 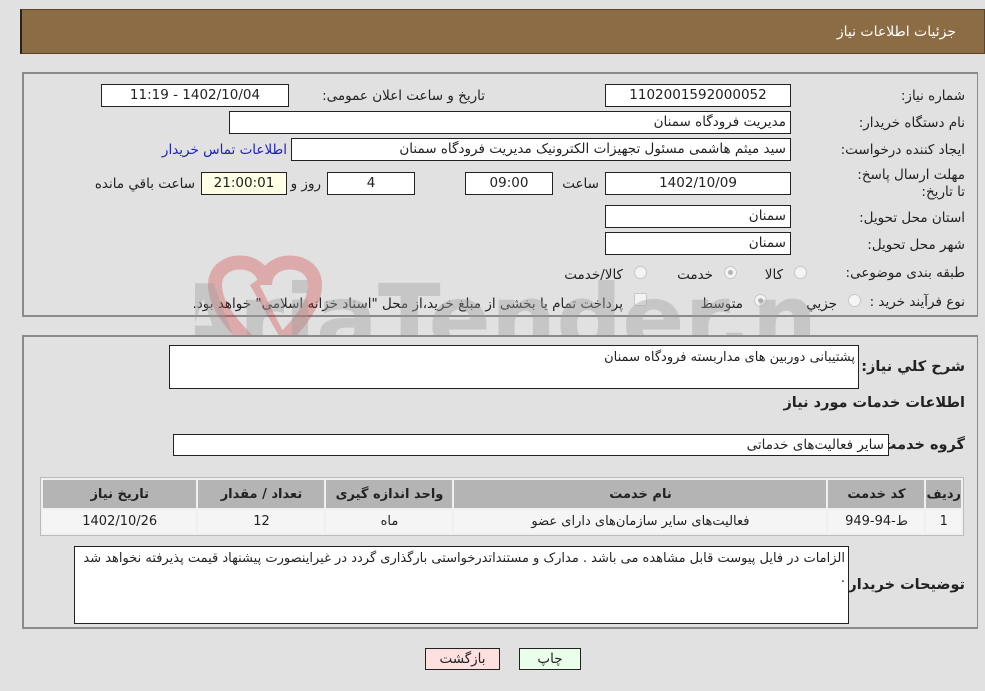 I want to click on cell-need-date: 1402/10/26, so click(x=120, y=521).